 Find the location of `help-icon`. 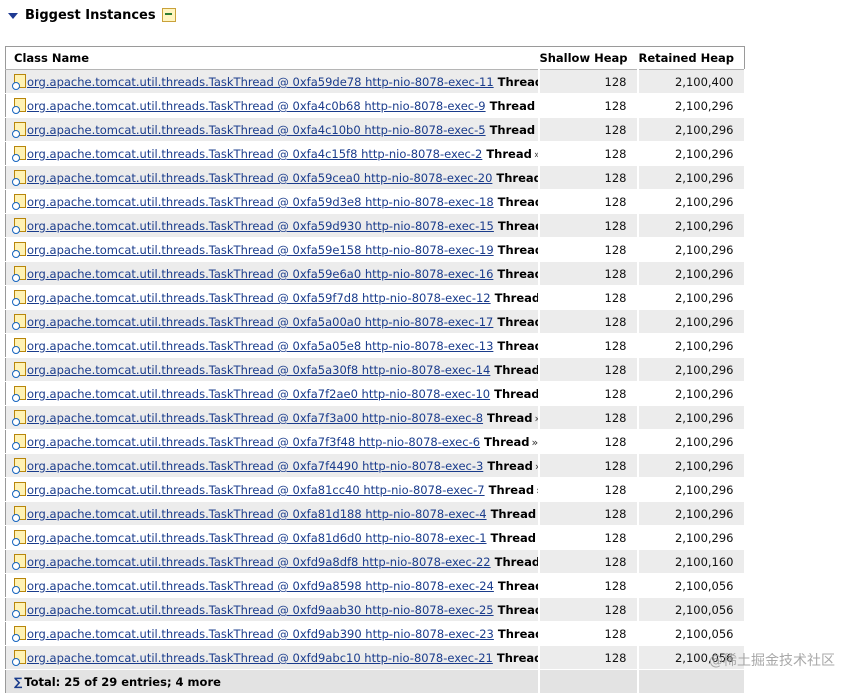

help-icon is located at coordinates (169, 15).